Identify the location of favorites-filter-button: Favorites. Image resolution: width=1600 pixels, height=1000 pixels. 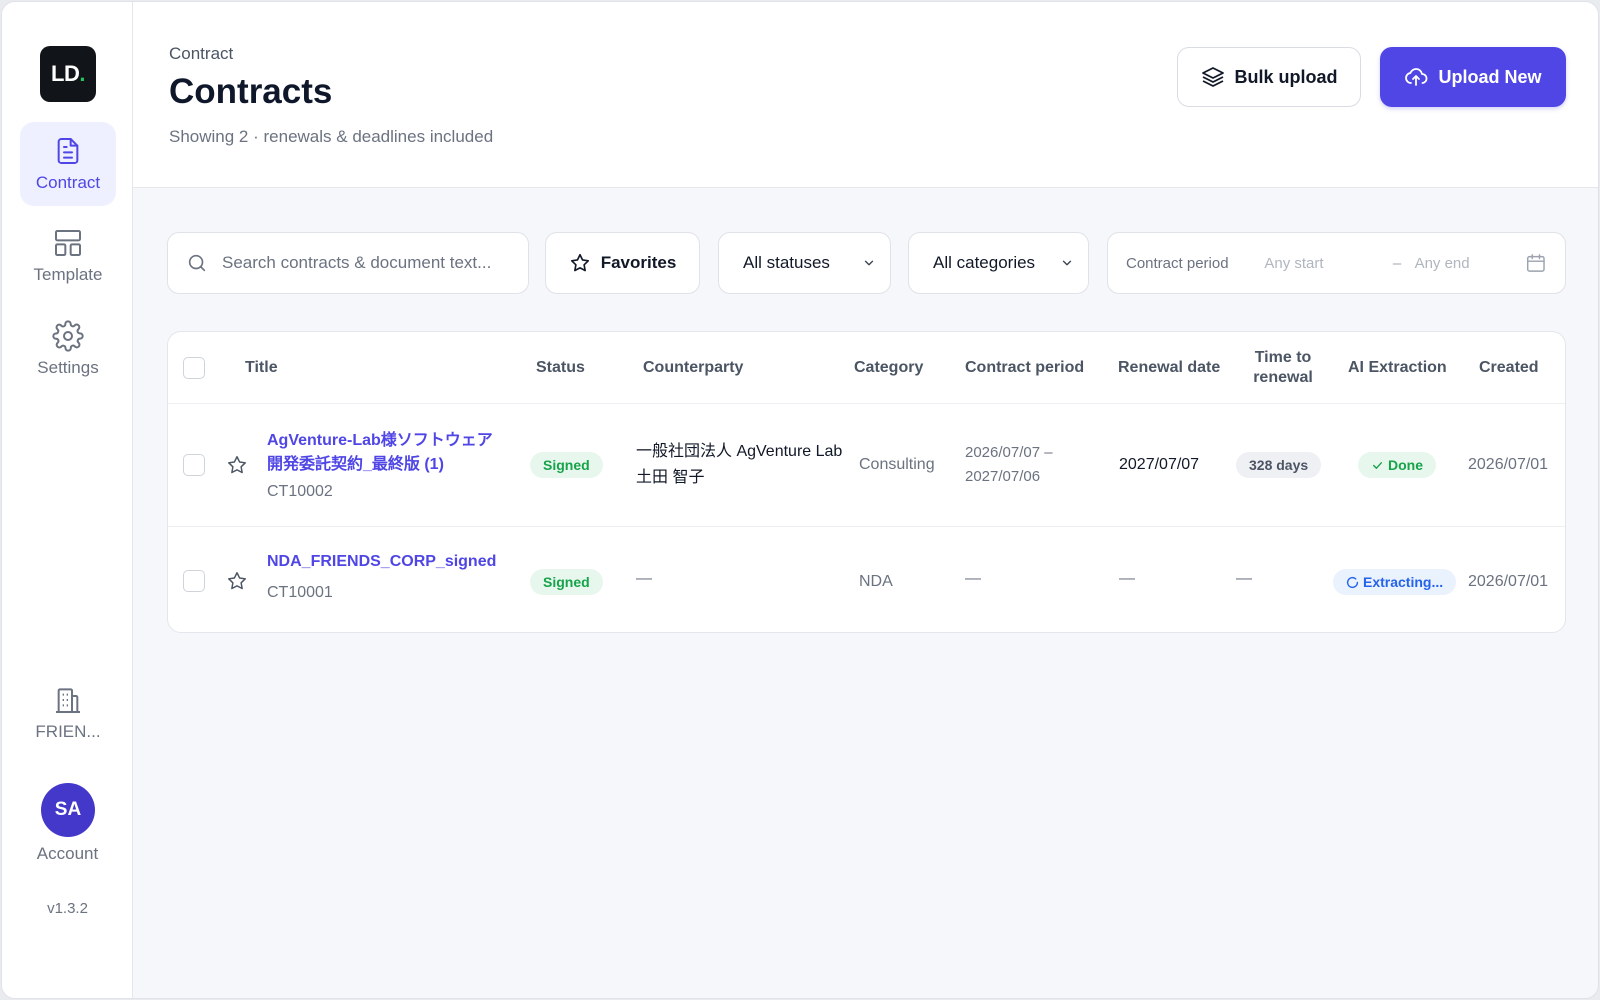
(622, 263).